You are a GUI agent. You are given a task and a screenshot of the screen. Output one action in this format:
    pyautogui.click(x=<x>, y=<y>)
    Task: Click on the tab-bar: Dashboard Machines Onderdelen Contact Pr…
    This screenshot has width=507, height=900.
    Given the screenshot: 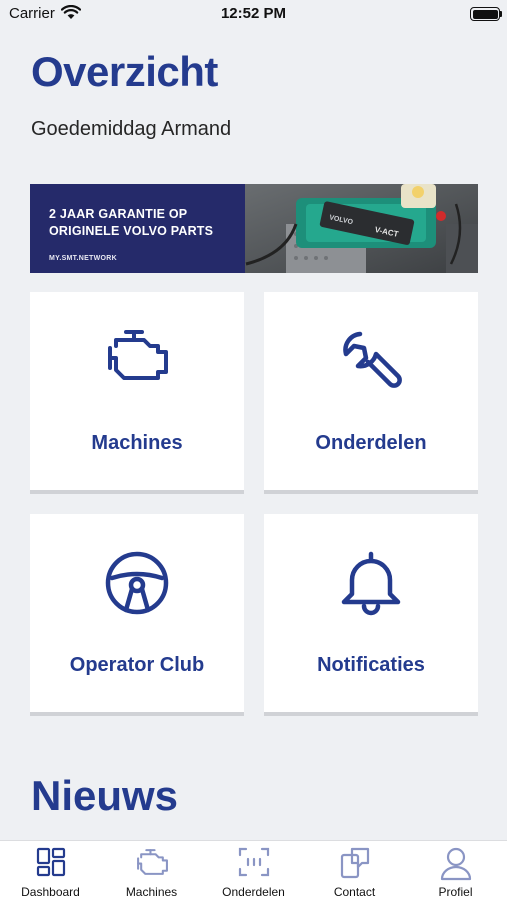 What is the action you would take?
    pyautogui.click(x=253, y=870)
    